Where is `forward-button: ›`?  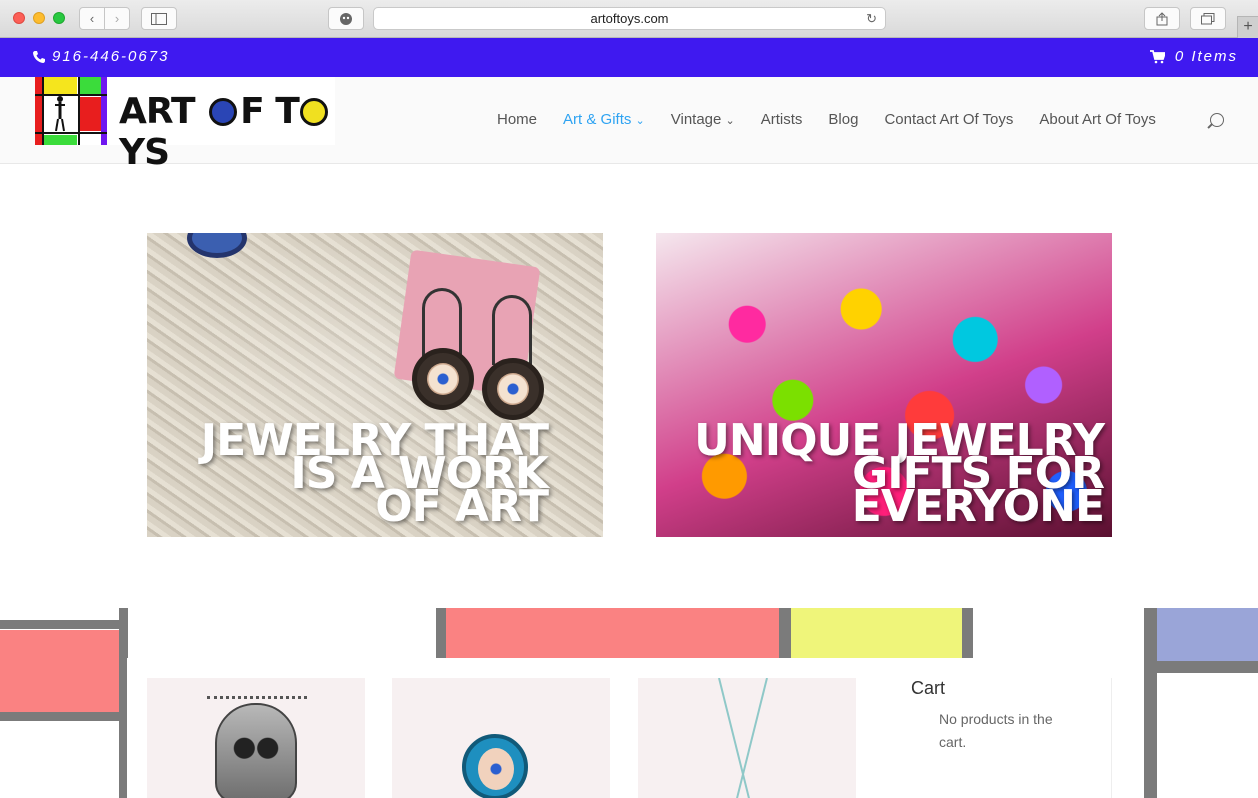
forward-button: › is located at coordinates (117, 18).